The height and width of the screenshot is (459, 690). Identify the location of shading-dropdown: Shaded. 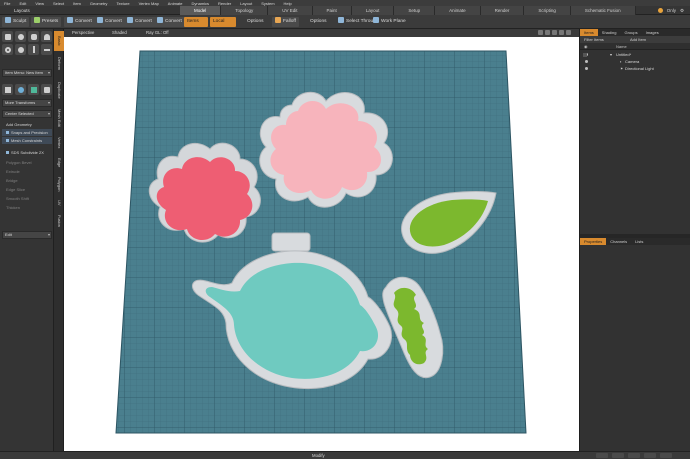
(119, 32).